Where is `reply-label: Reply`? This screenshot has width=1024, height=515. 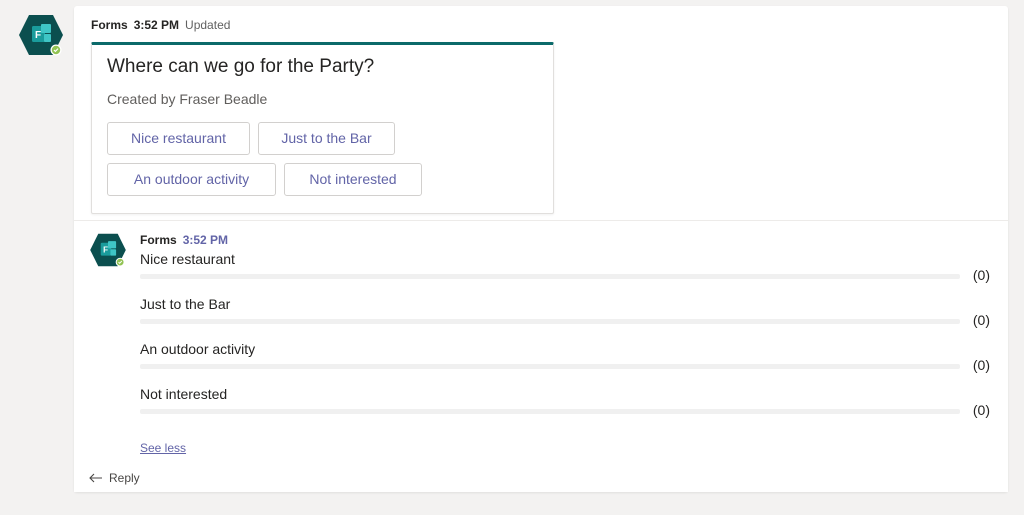 reply-label: Reply is located at coordinates (124, 478).